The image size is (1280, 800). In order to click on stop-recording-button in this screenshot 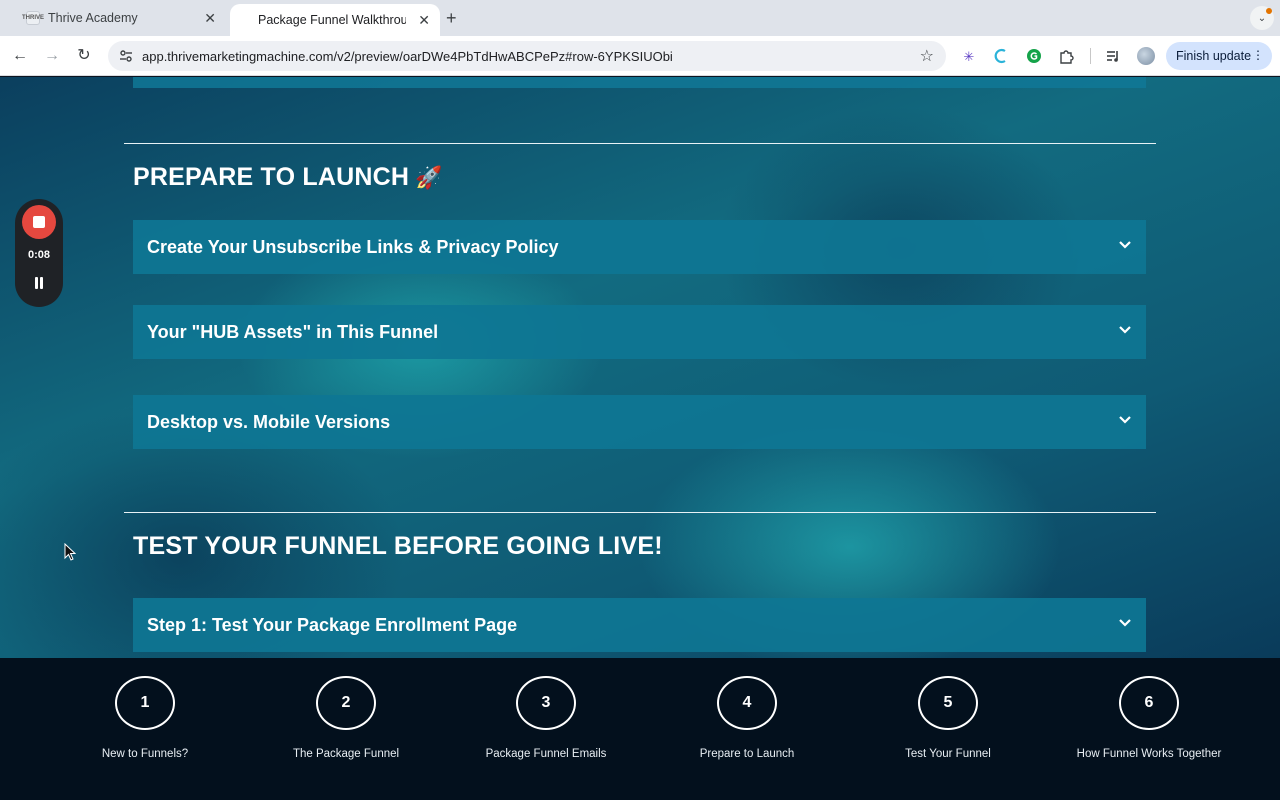, I will do `click(39, 222)`.